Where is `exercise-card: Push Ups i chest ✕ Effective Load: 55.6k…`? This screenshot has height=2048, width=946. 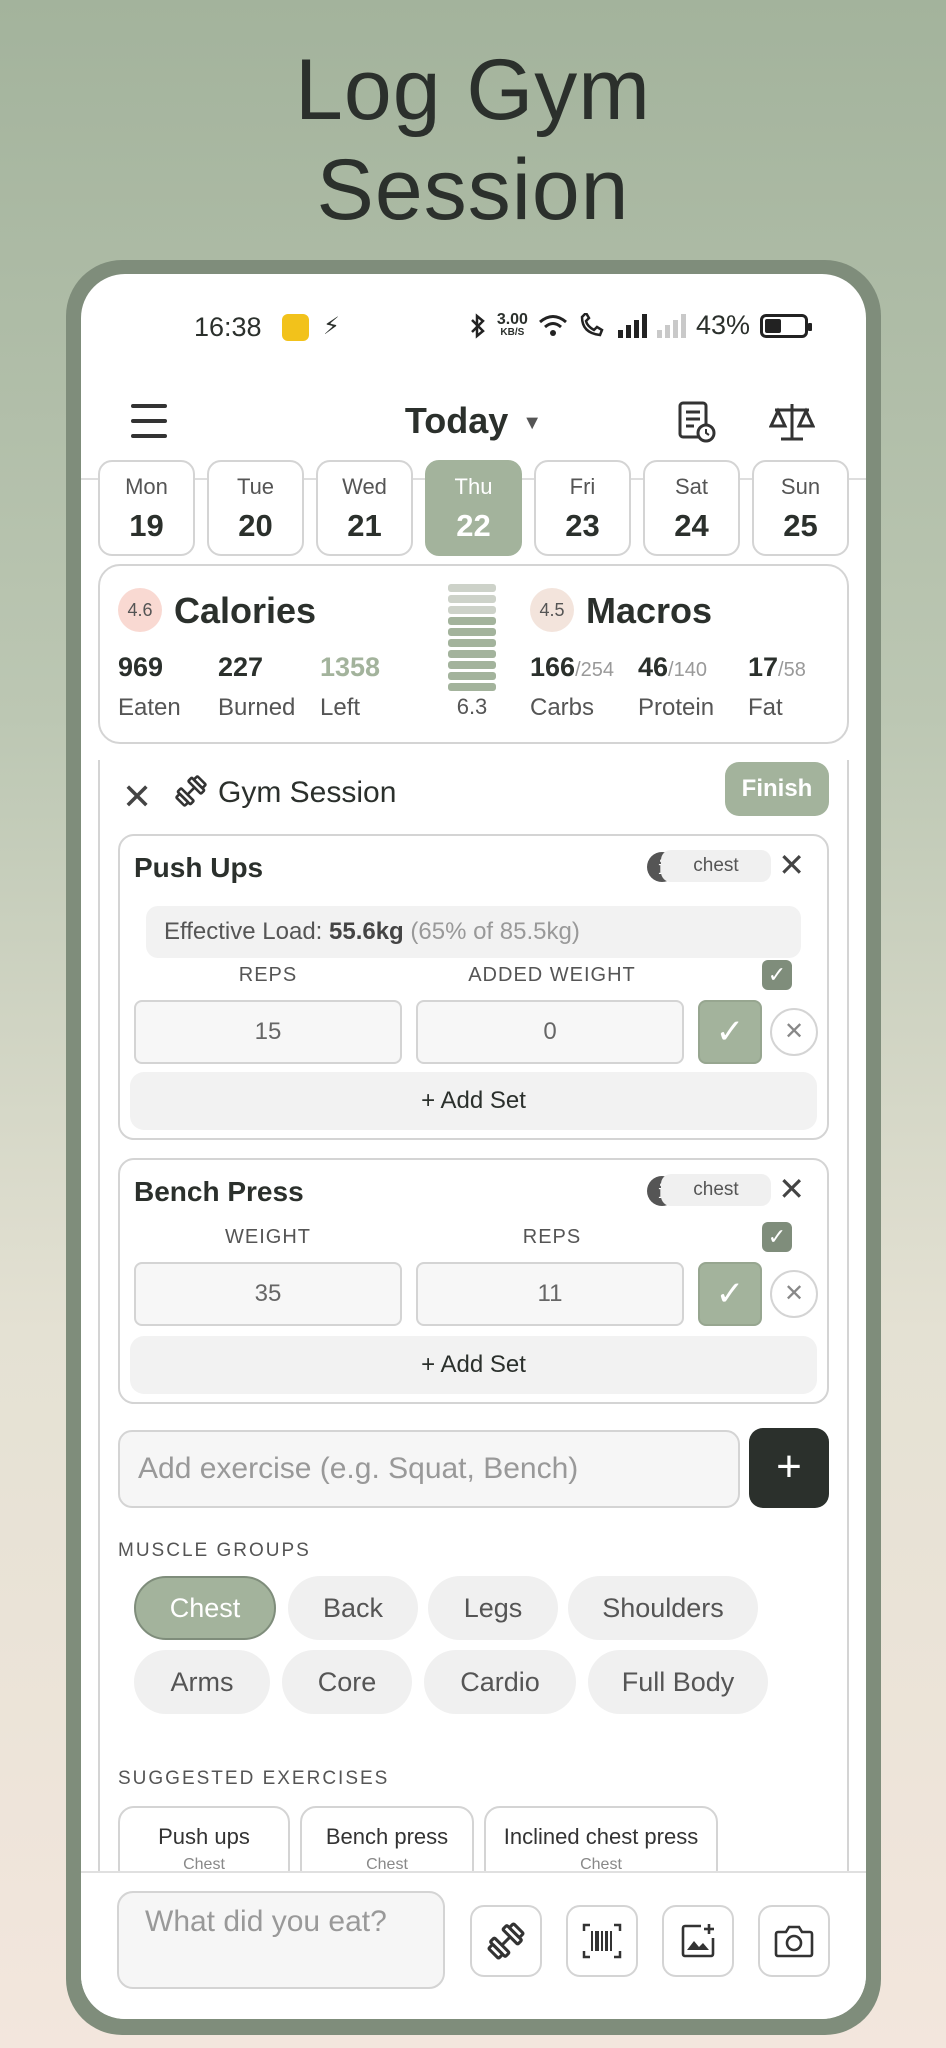 exercise-card: Push Ups i chest ✕ Effective Load: 55.6k… is located at coordinates (473, 987).